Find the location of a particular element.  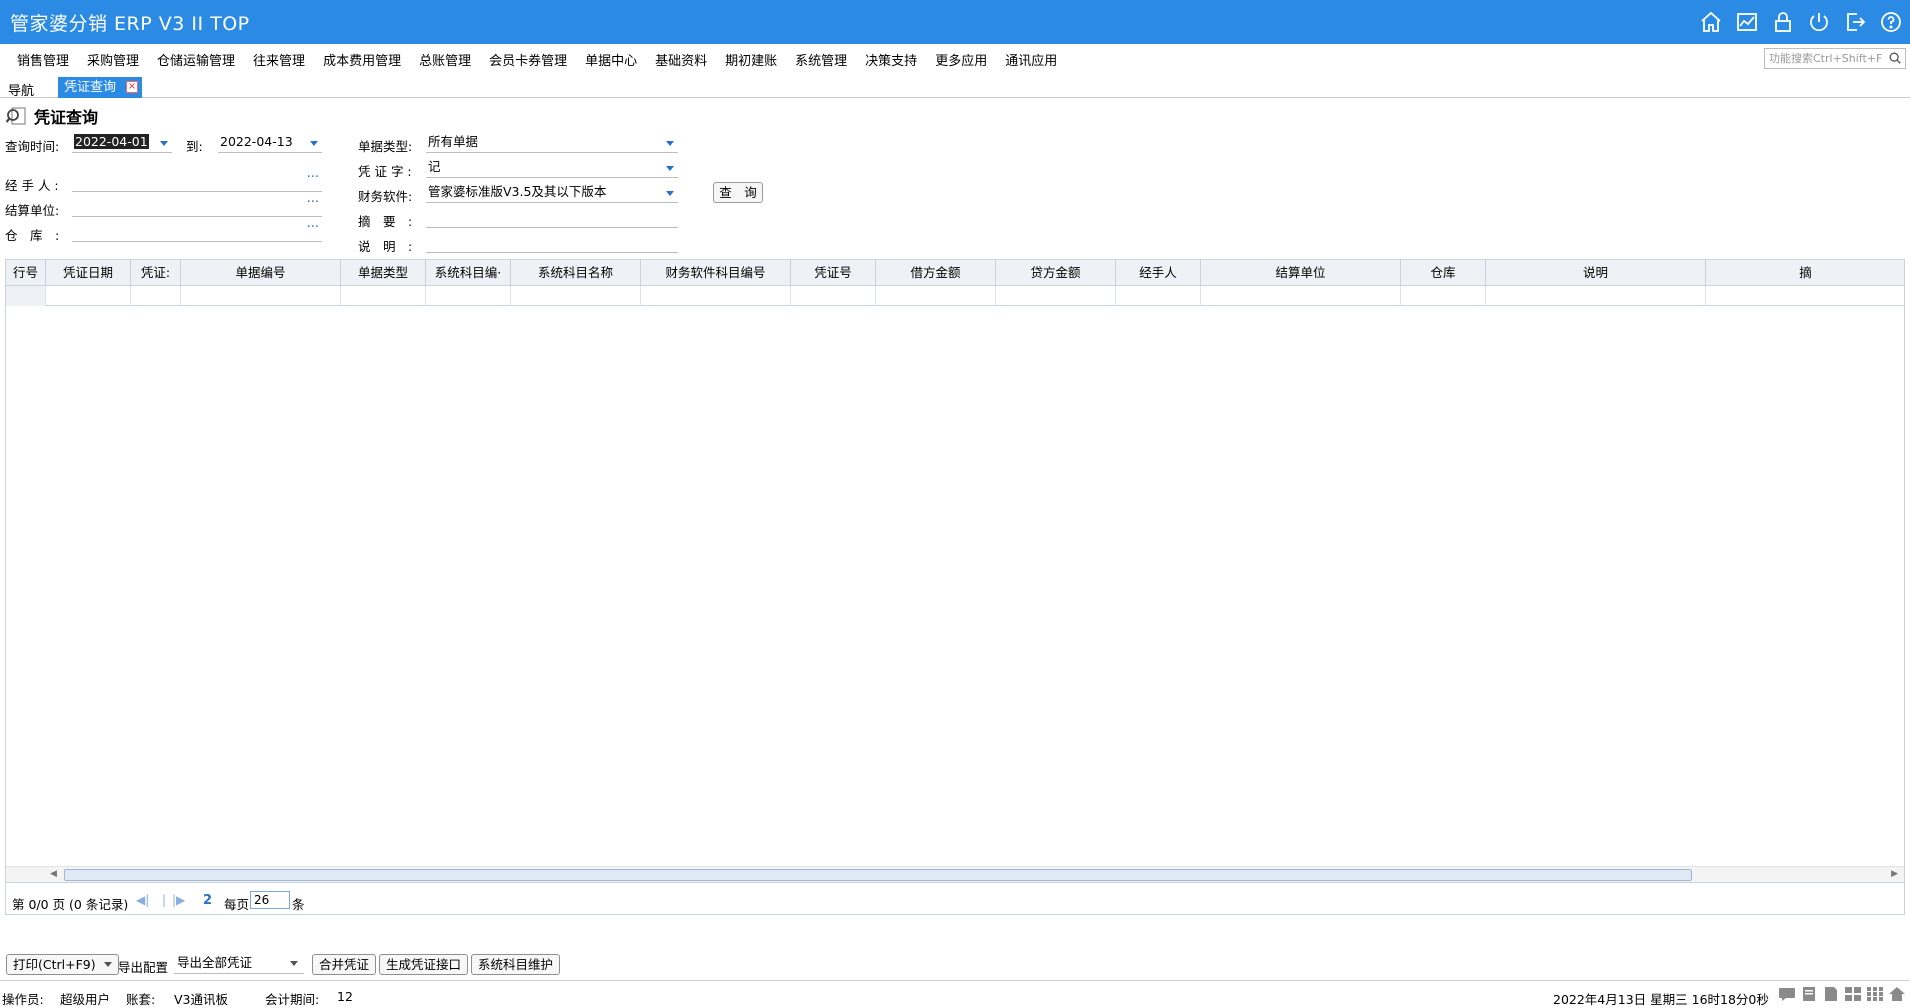

function-search is located at coordinates (1835, 58).